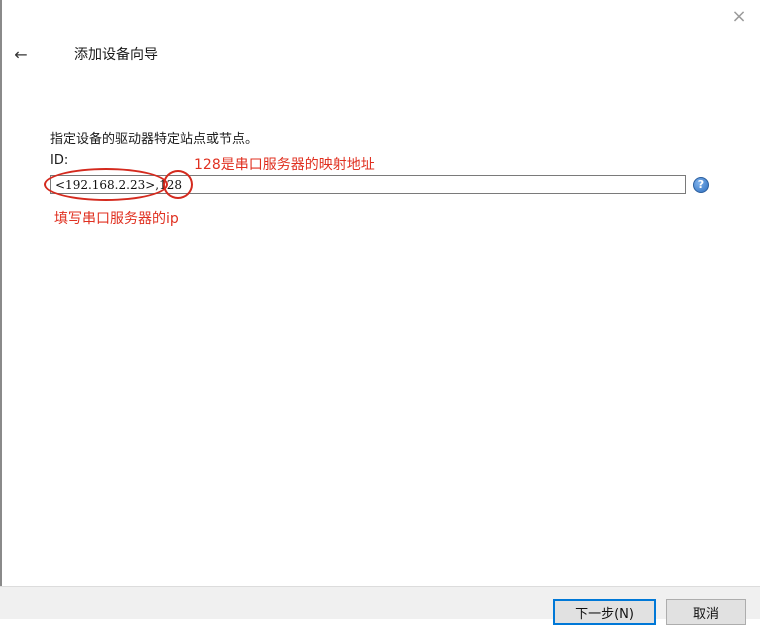 The width and height of the screenshot is (760, 625). I want to click on page-title: 添加设备向导, so click(116, 55).